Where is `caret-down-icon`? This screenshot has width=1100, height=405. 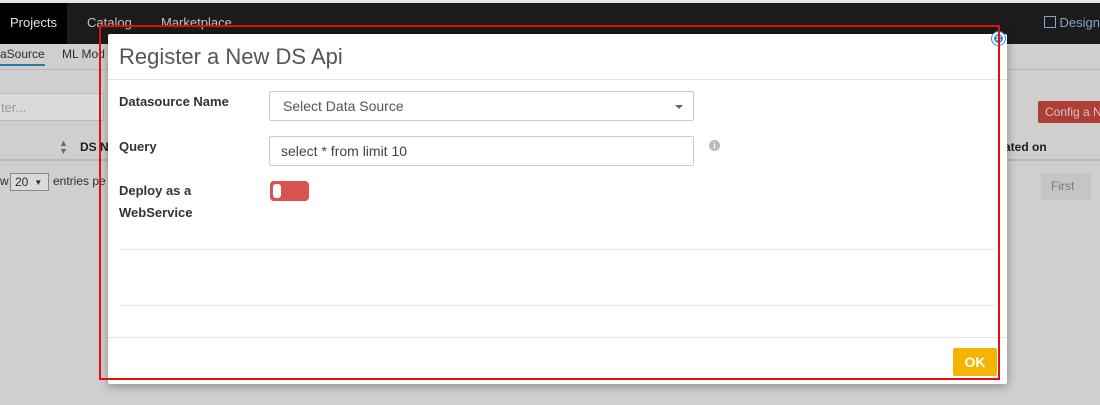 caret-down-icon is located at coordinates (679, 107).